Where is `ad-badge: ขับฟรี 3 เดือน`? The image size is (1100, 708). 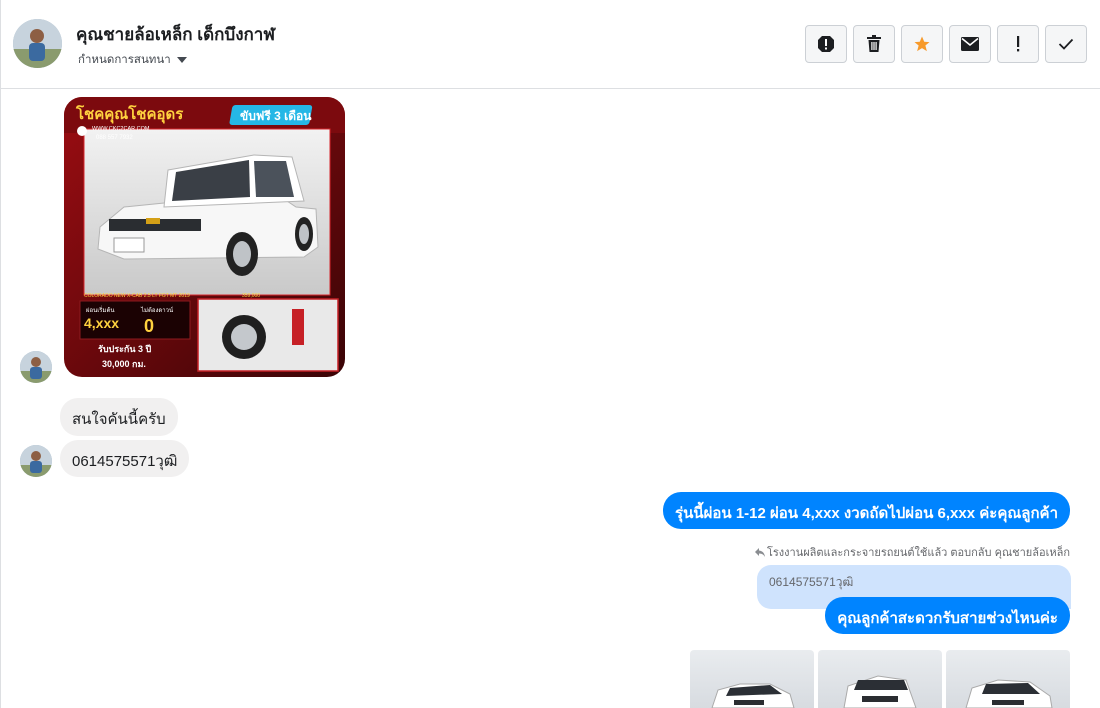 ad-badge: ขับฟรี 3 เดือน is located at coordinates (276, 116).